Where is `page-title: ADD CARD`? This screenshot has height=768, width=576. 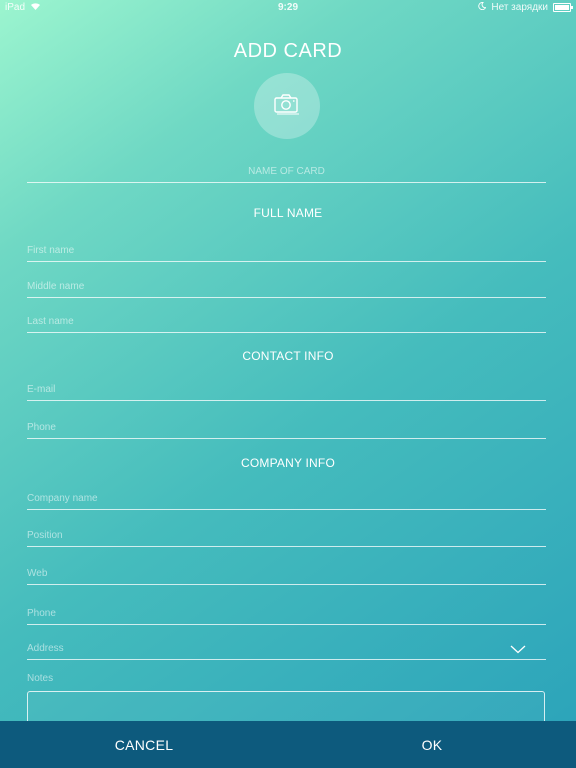 page-title: ADD CARD is located at coordinates (288, 51).